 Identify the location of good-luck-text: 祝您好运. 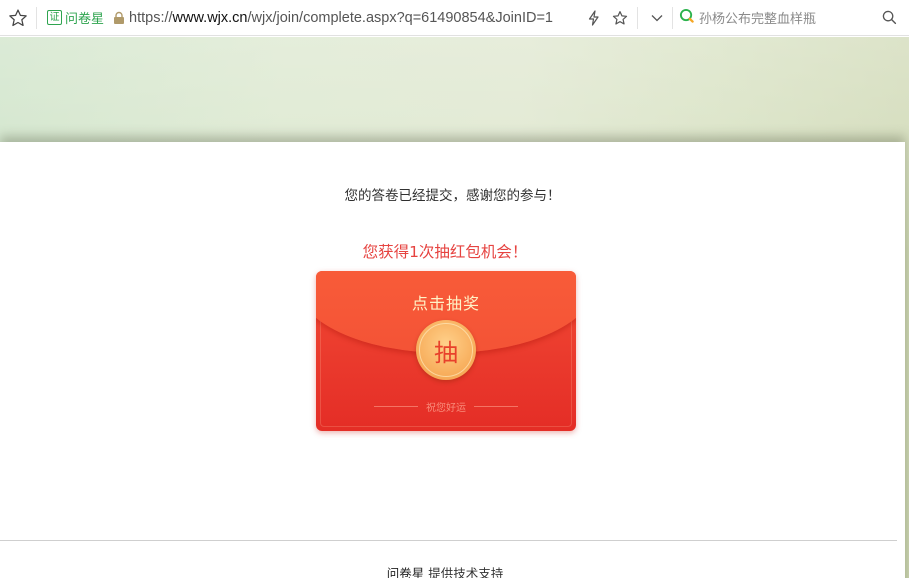
(446, 406).